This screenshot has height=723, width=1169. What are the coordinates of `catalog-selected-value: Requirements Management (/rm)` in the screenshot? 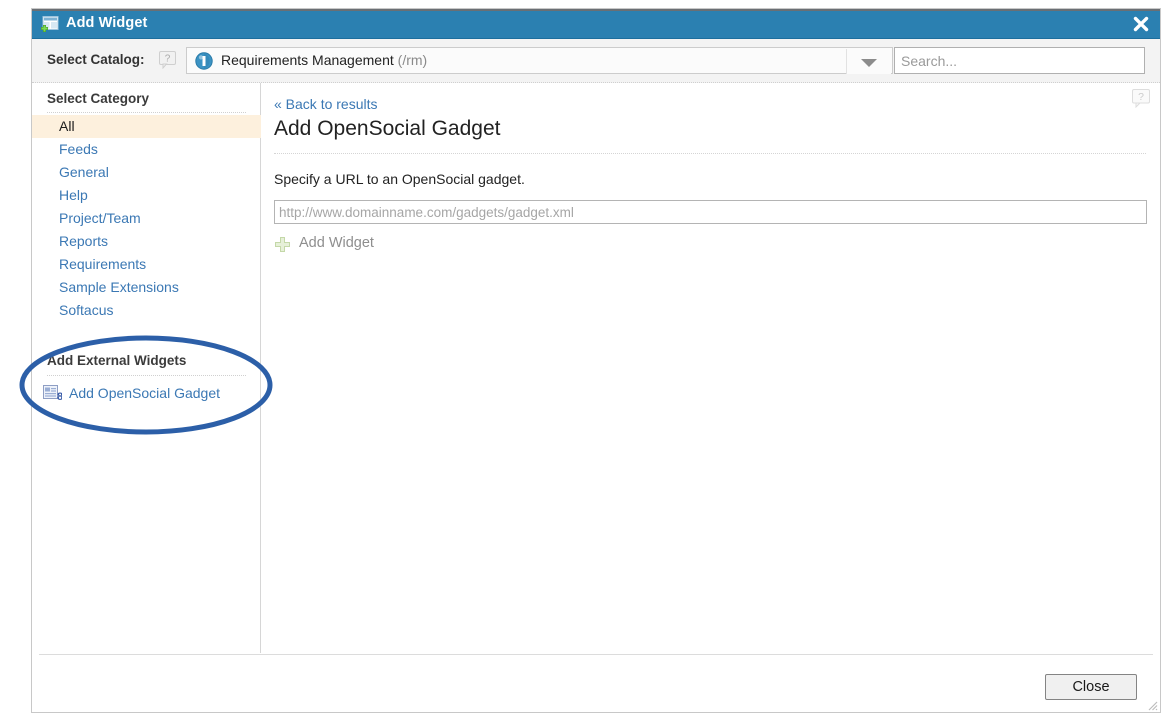 It's located at (324, 60).